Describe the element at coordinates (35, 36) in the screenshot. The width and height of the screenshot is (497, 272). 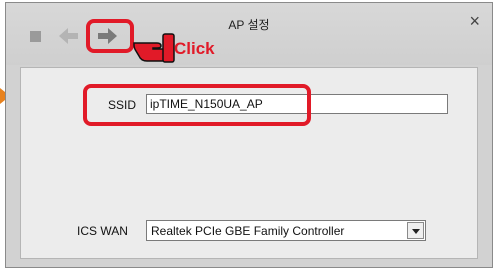
I see `stop-icon` at that location.